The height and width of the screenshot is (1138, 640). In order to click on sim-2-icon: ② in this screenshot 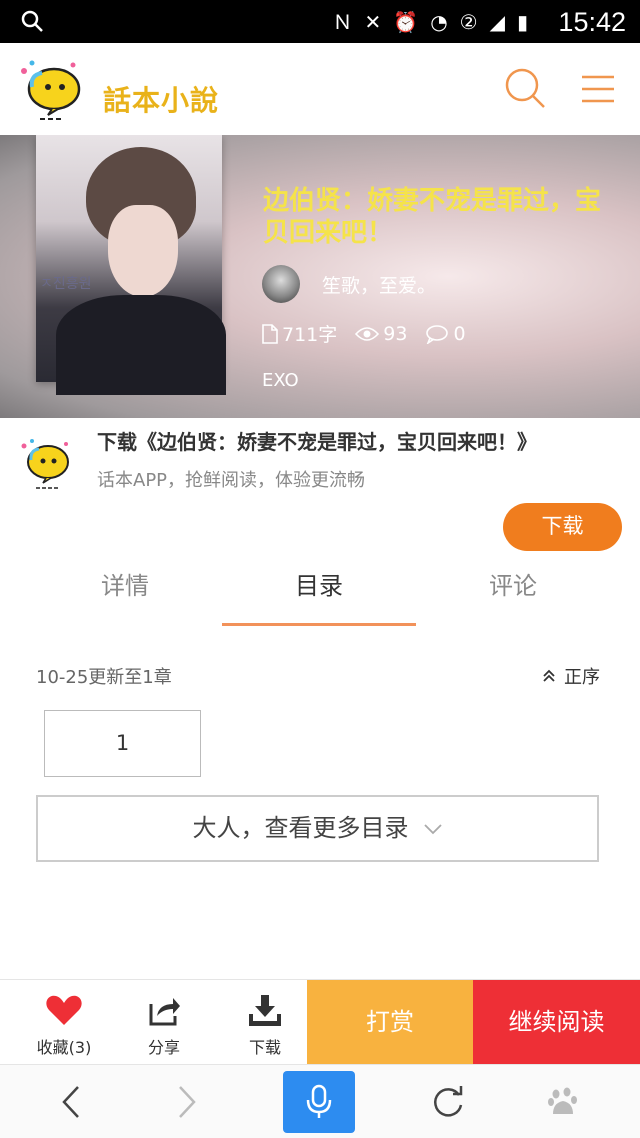, I will do `click(468, 22)`.